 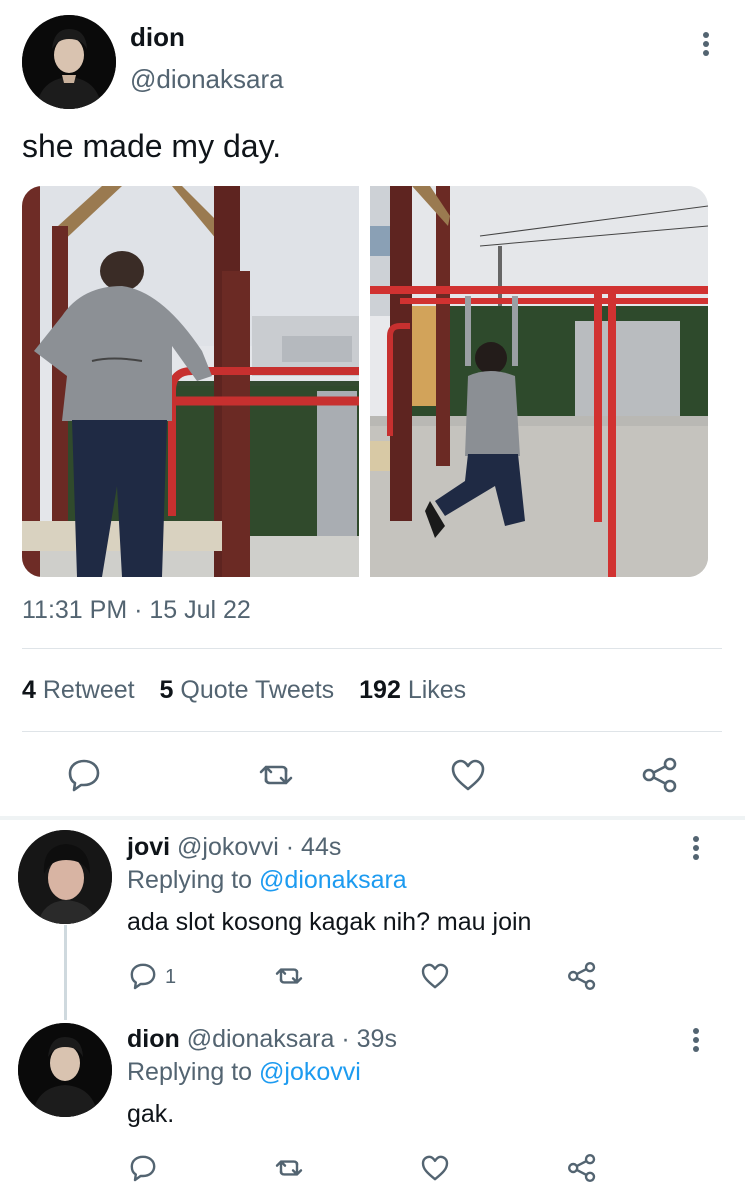 I want to click on reply-author-handle: @dionaksara, so click(x=261, y=1039).